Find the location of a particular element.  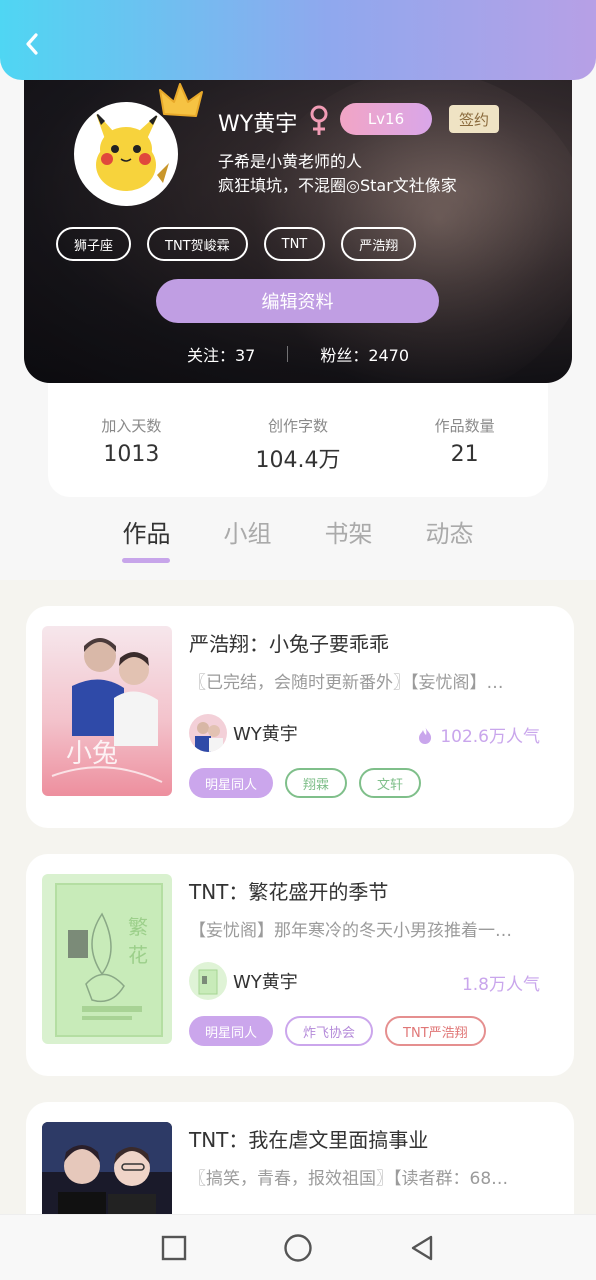

profile-tag: TNT贺峻霖 is located at coordinates (197, 244).